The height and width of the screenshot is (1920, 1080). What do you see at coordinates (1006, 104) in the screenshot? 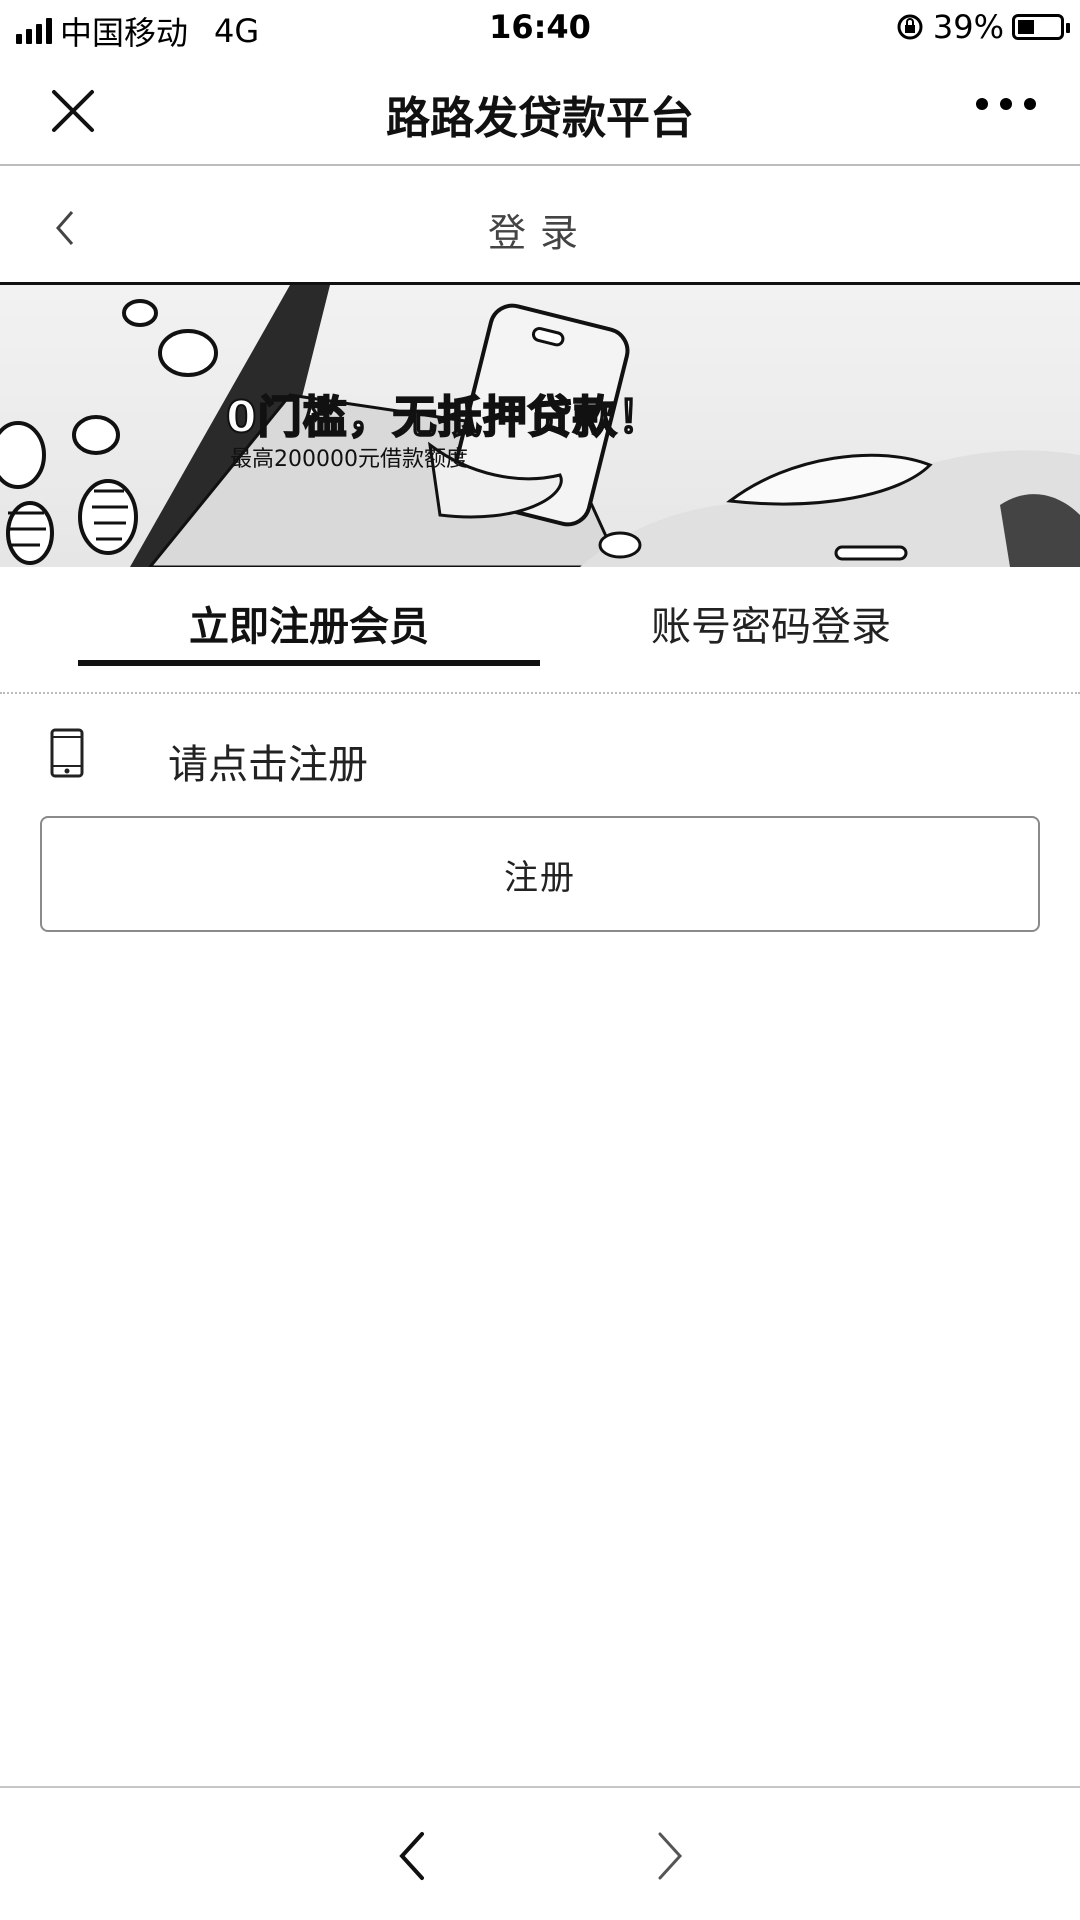
I see `more-icon` at bounding box center [1006, 104].